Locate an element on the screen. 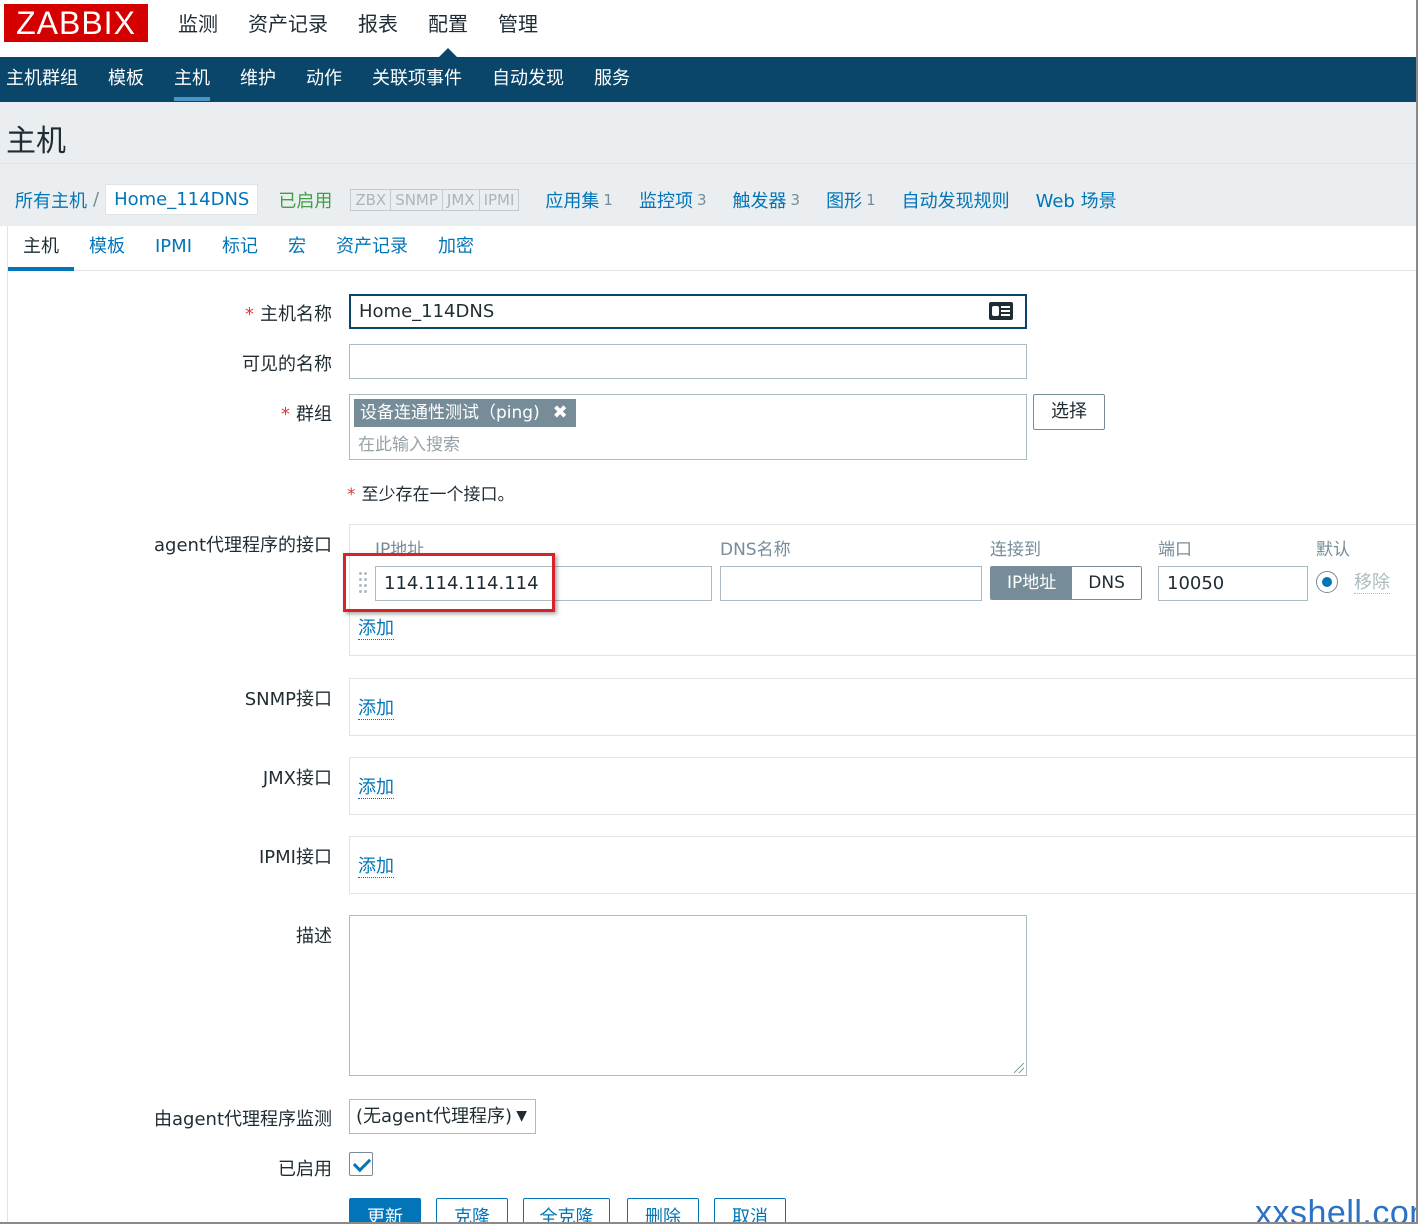 Image resolution: width=1421 pixels, height=1226 pixels. tab-macros: 宏 is located at coordinates (297, 248).